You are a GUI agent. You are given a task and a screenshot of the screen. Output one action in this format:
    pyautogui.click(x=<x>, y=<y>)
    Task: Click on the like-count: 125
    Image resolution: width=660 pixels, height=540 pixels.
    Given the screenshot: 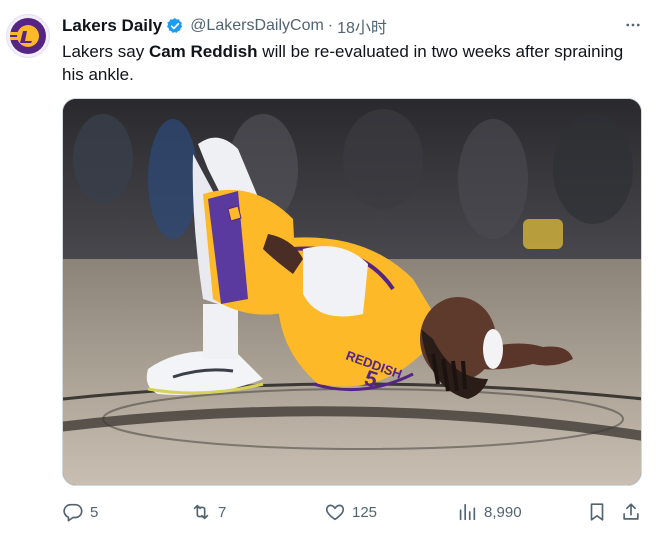 What is the action you would take?
    pyautogui.click(x=365, y=512)
    